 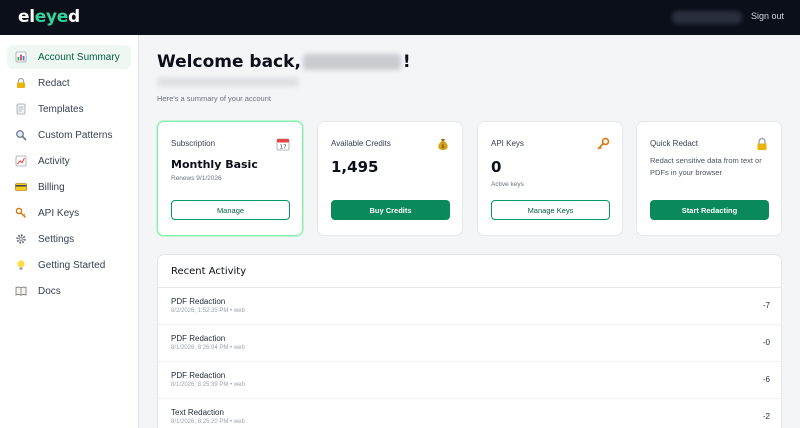 I want to click on renewal-date: Renews 9/1/2026, so click(x=196, y=178).